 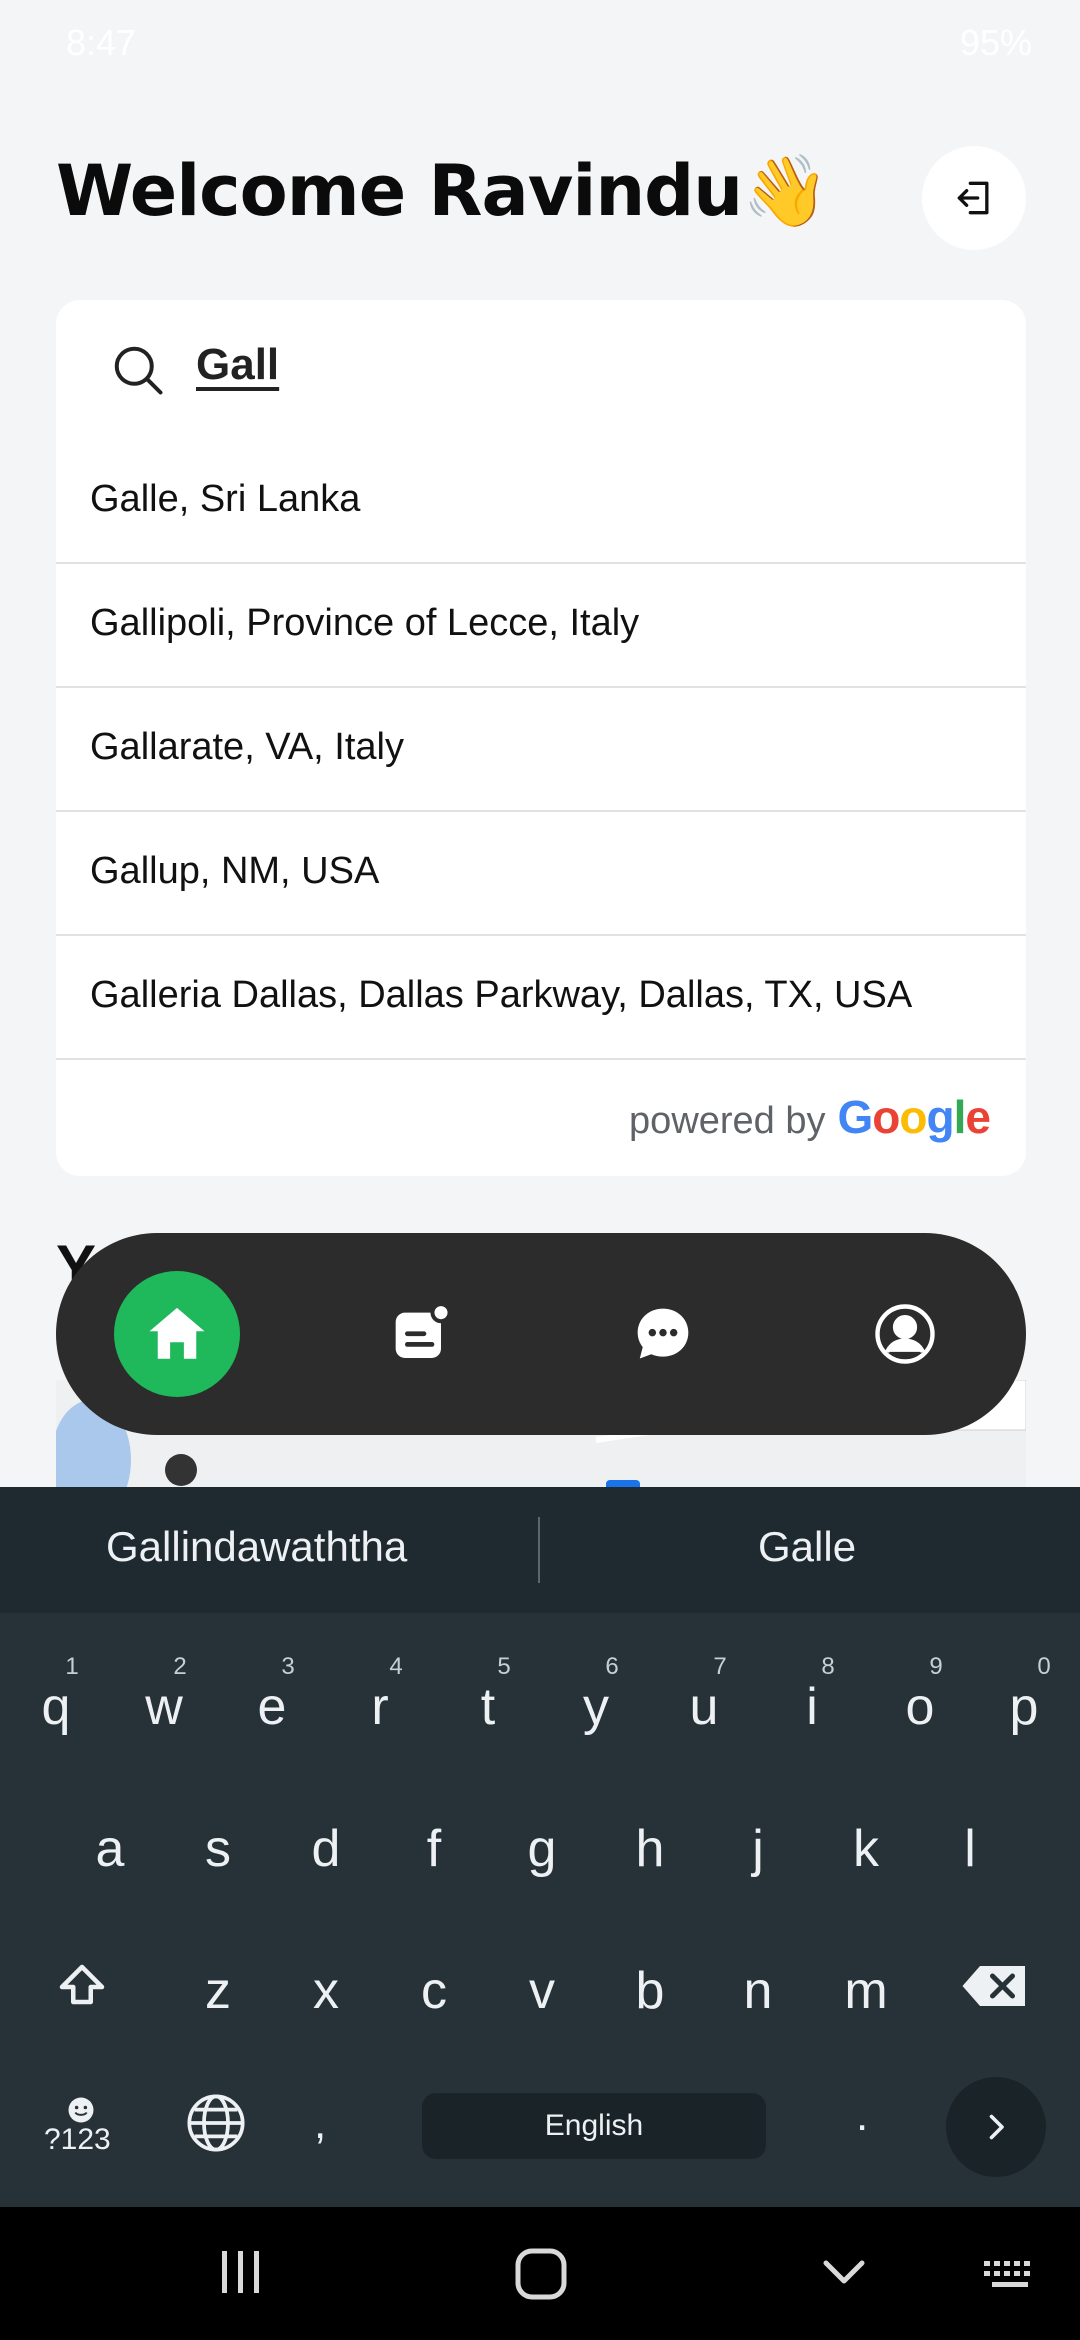 I want to click on globe-icon, so click(x=216, y=2123).